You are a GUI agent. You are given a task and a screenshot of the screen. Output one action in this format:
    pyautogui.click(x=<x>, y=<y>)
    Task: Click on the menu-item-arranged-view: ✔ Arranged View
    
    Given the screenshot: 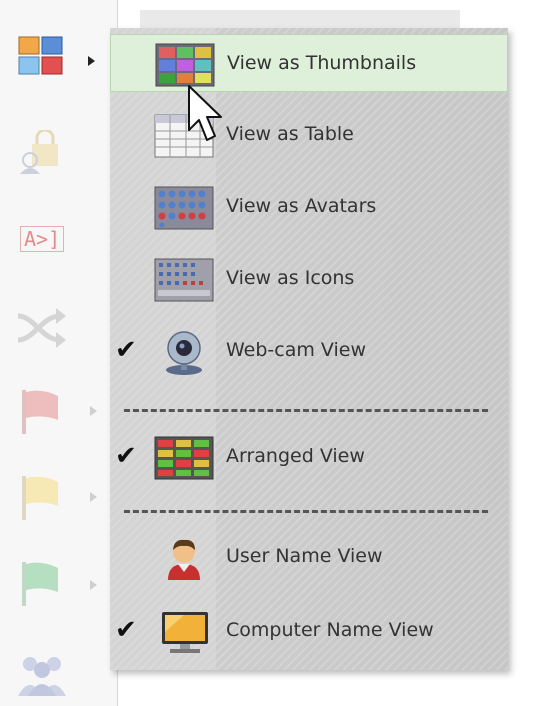 What is the action you would take?
    pyautogui.click(x=309, y=457)
    